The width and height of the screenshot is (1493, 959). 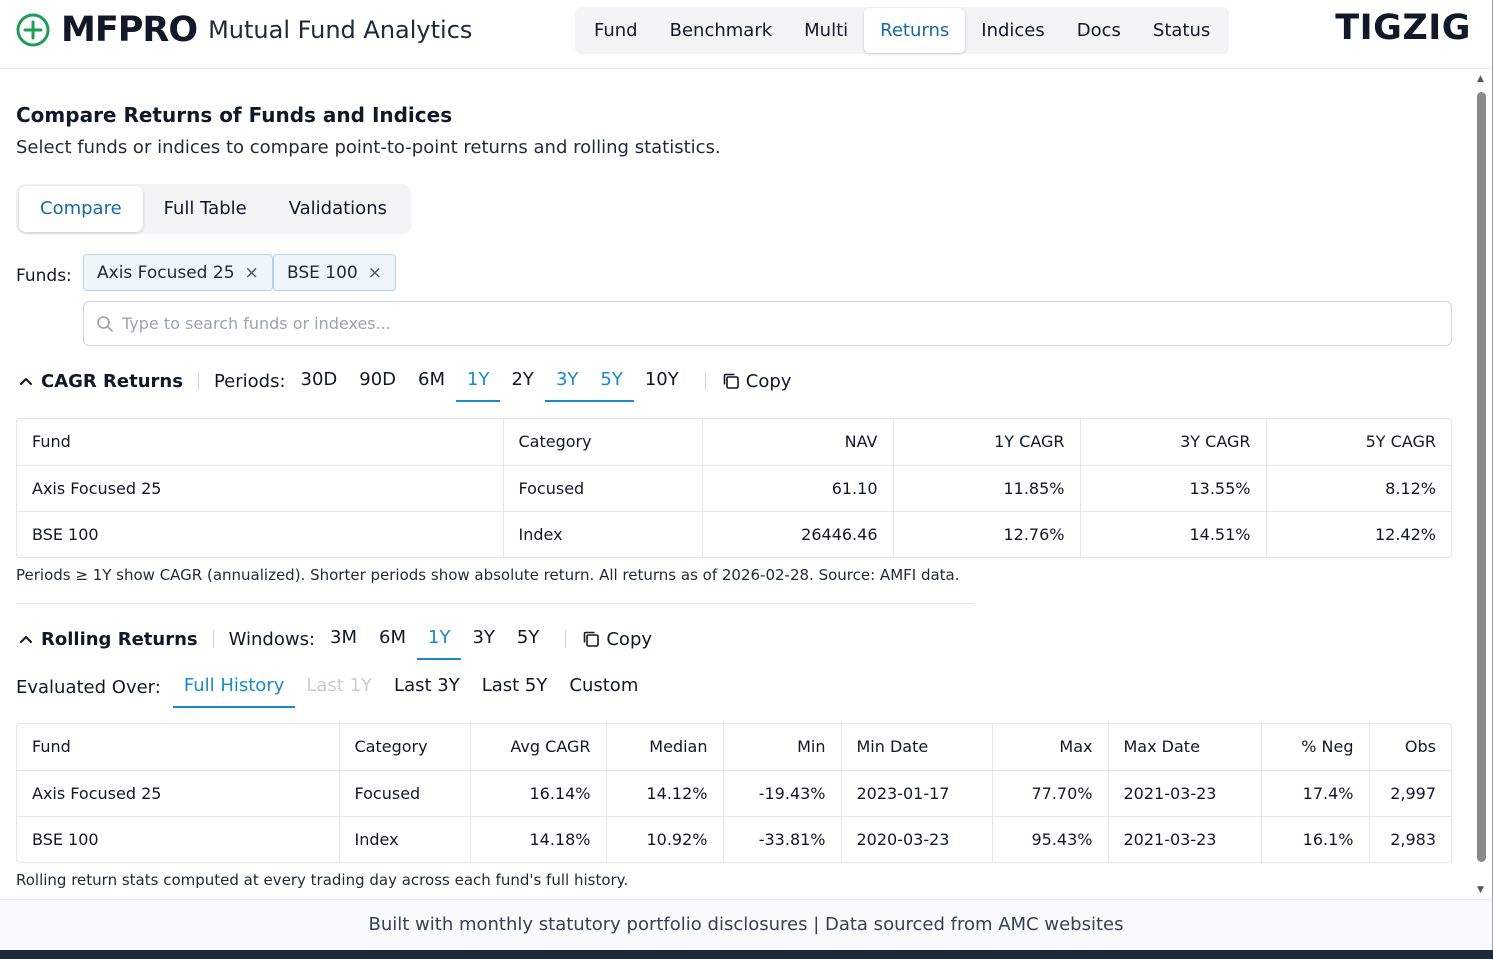 I want to click on col-min: Min, so click(x=782, y=747).